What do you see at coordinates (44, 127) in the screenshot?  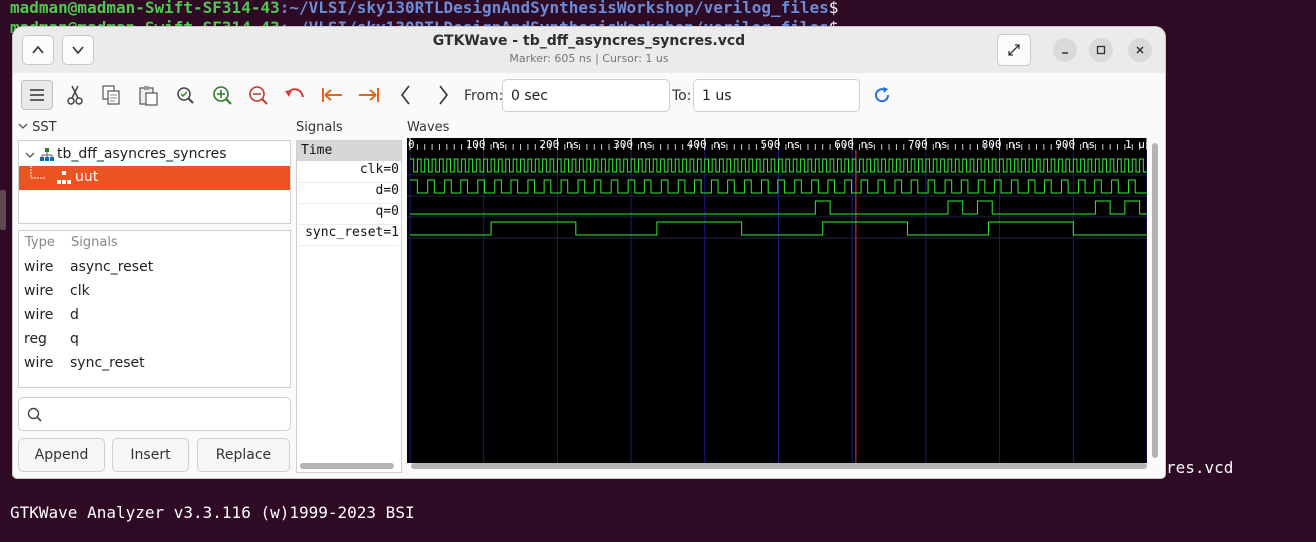 I see `sst-heading-label: SST` at bounding box center [44, 127].